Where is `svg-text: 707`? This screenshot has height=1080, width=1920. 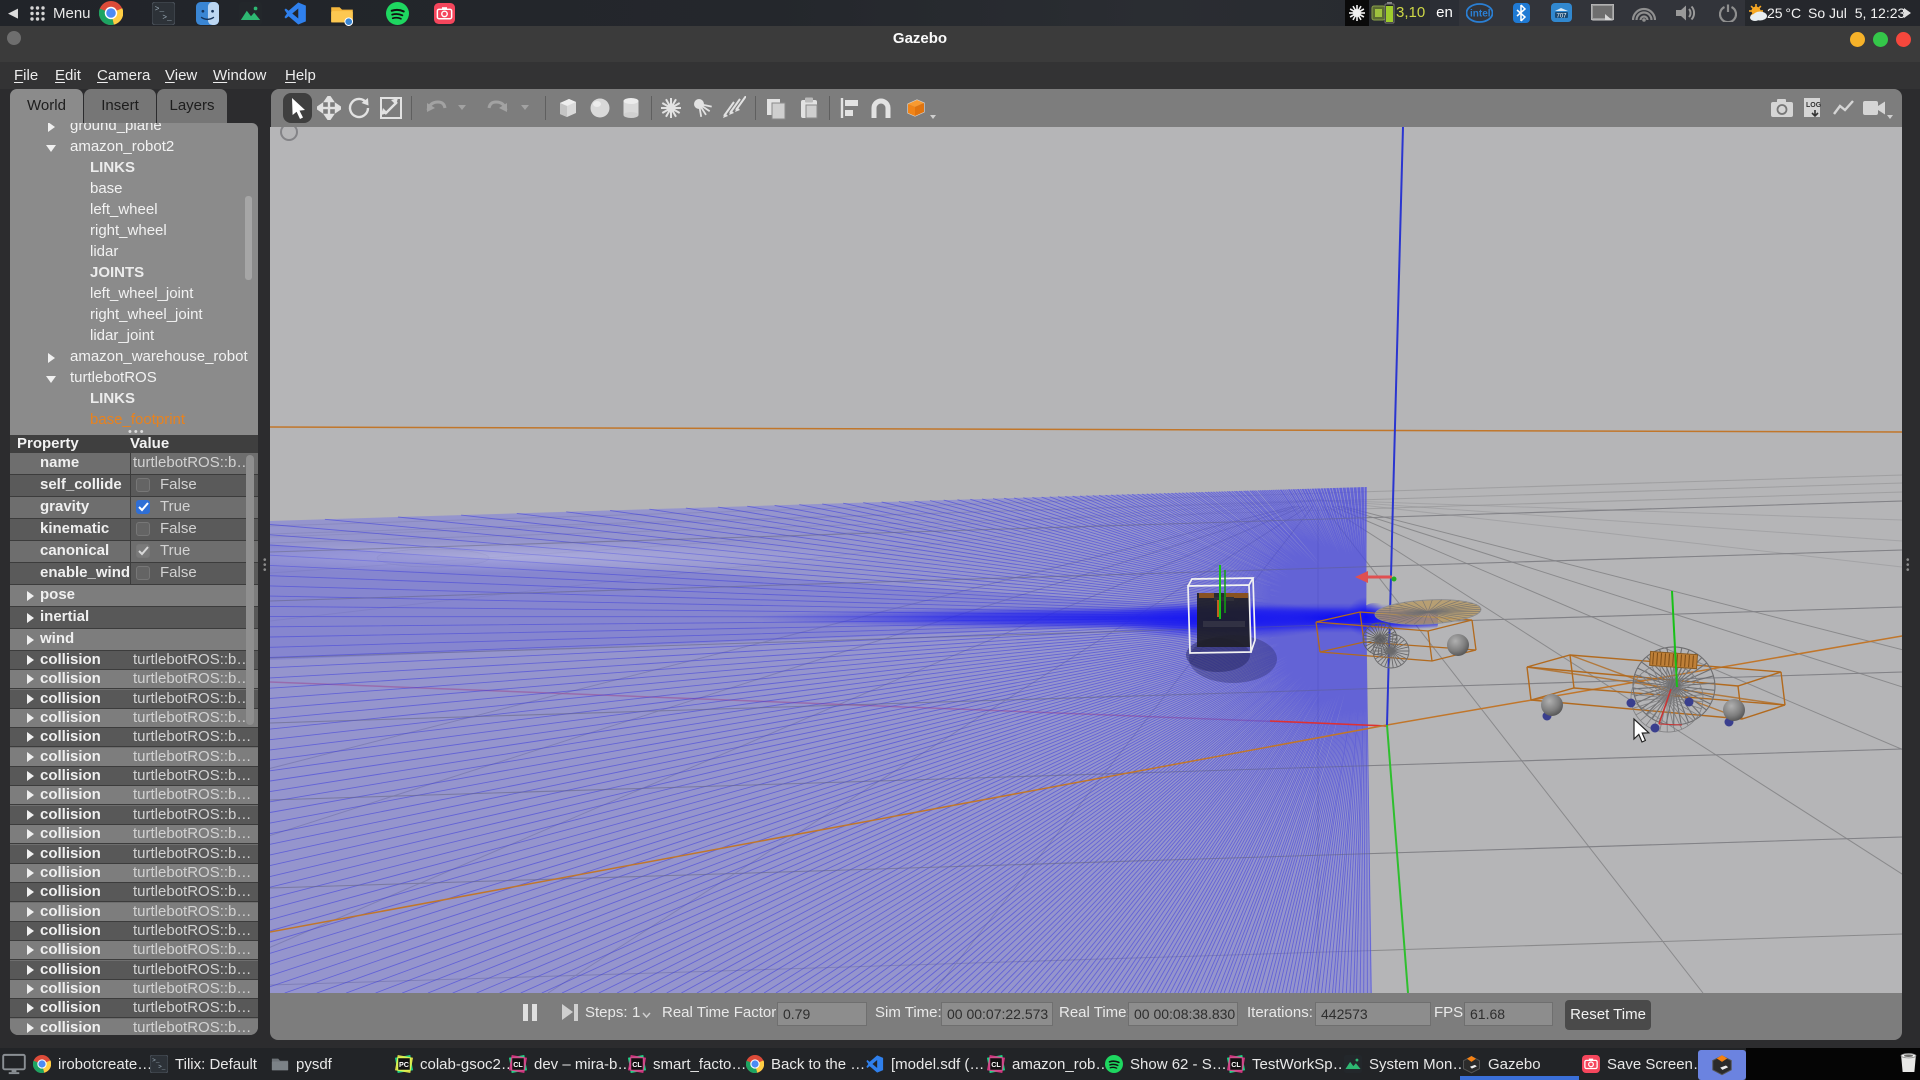
svg-text: 707 is located at coordinates (1562, 17).